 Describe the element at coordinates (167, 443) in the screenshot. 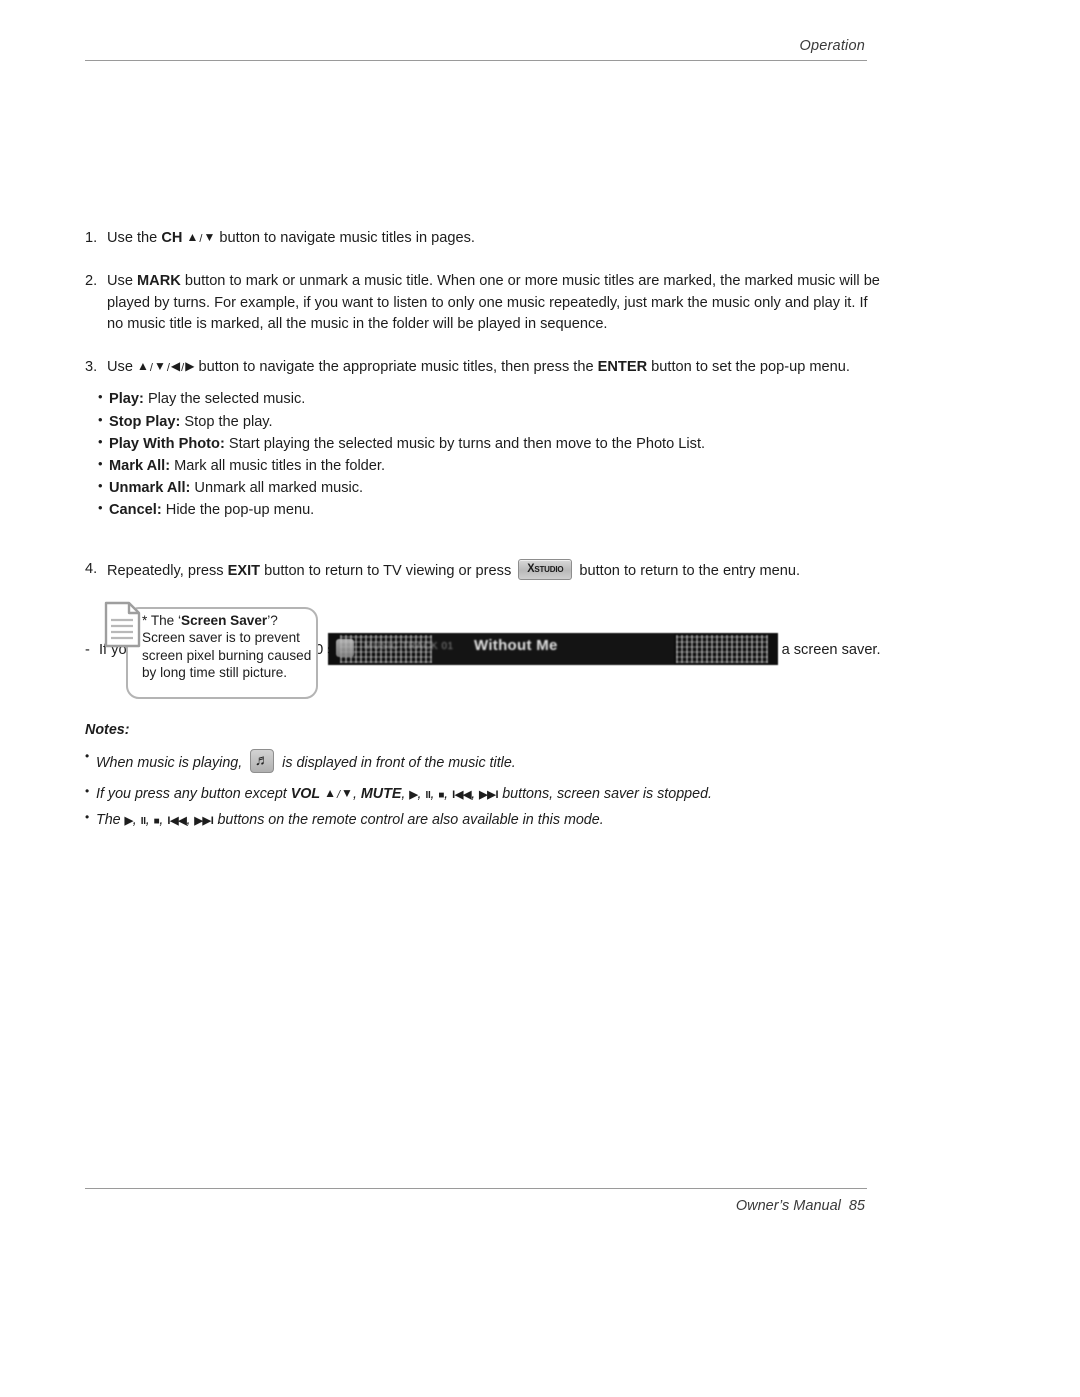

I see `popup-item-play-with-photo-label: Play With Photo:` at that location.